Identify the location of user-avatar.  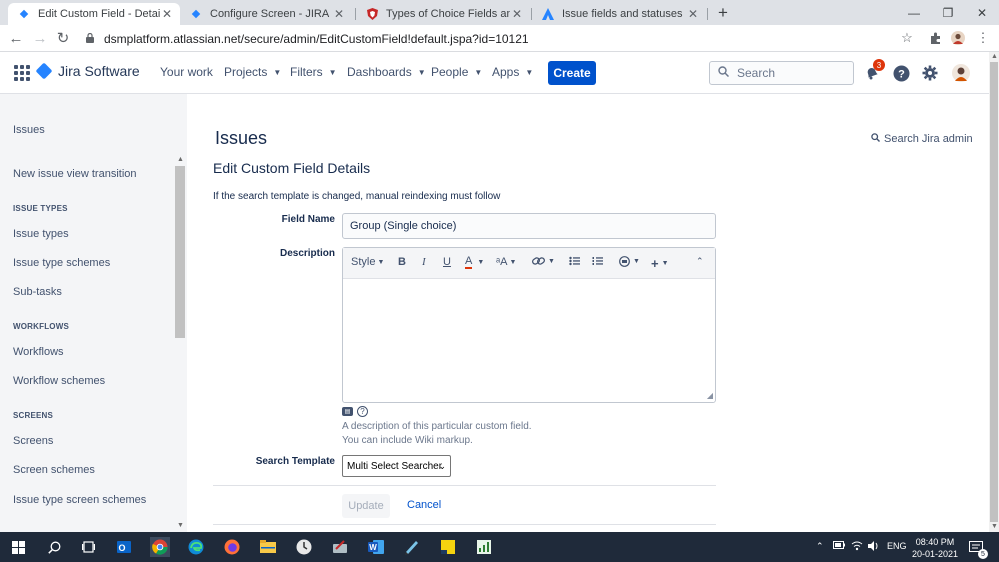
(961, 73).